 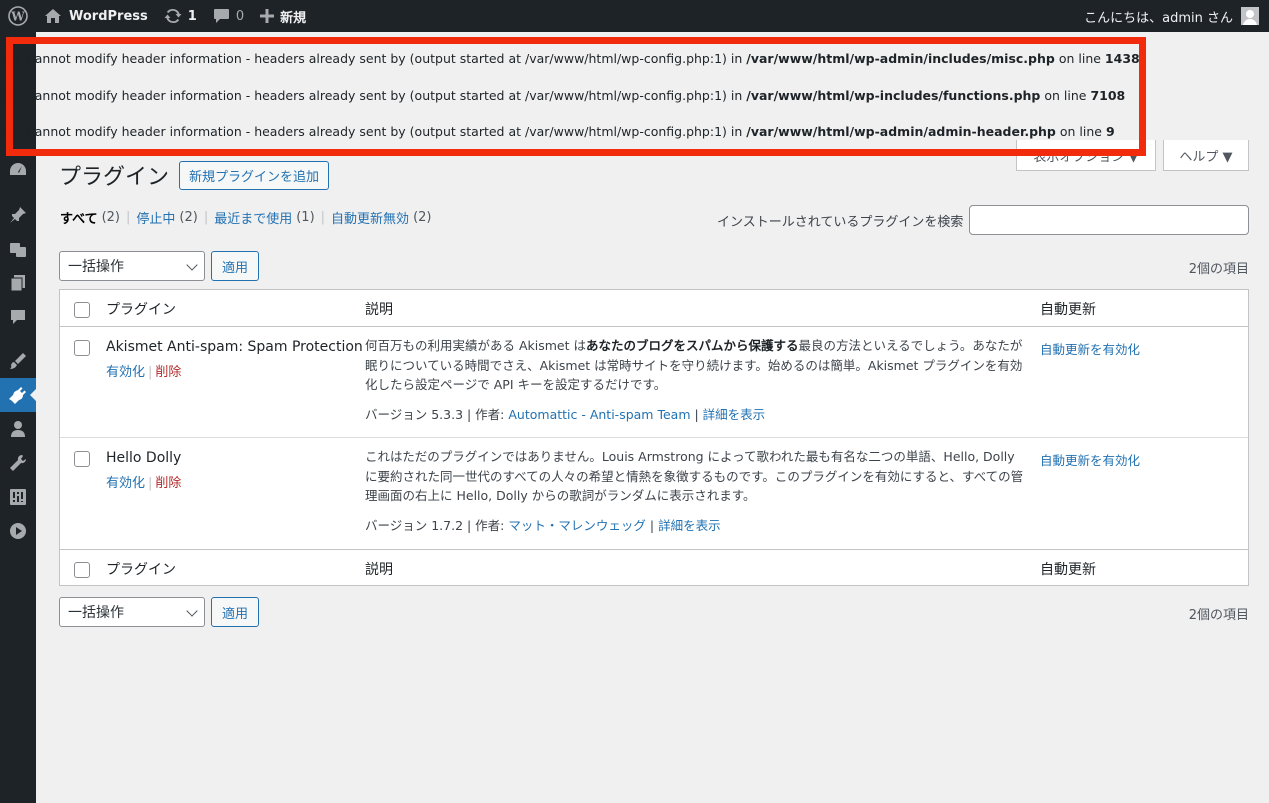 I want to click on items-count-bottom: 2個の項目, so click(x=1218, y=615).